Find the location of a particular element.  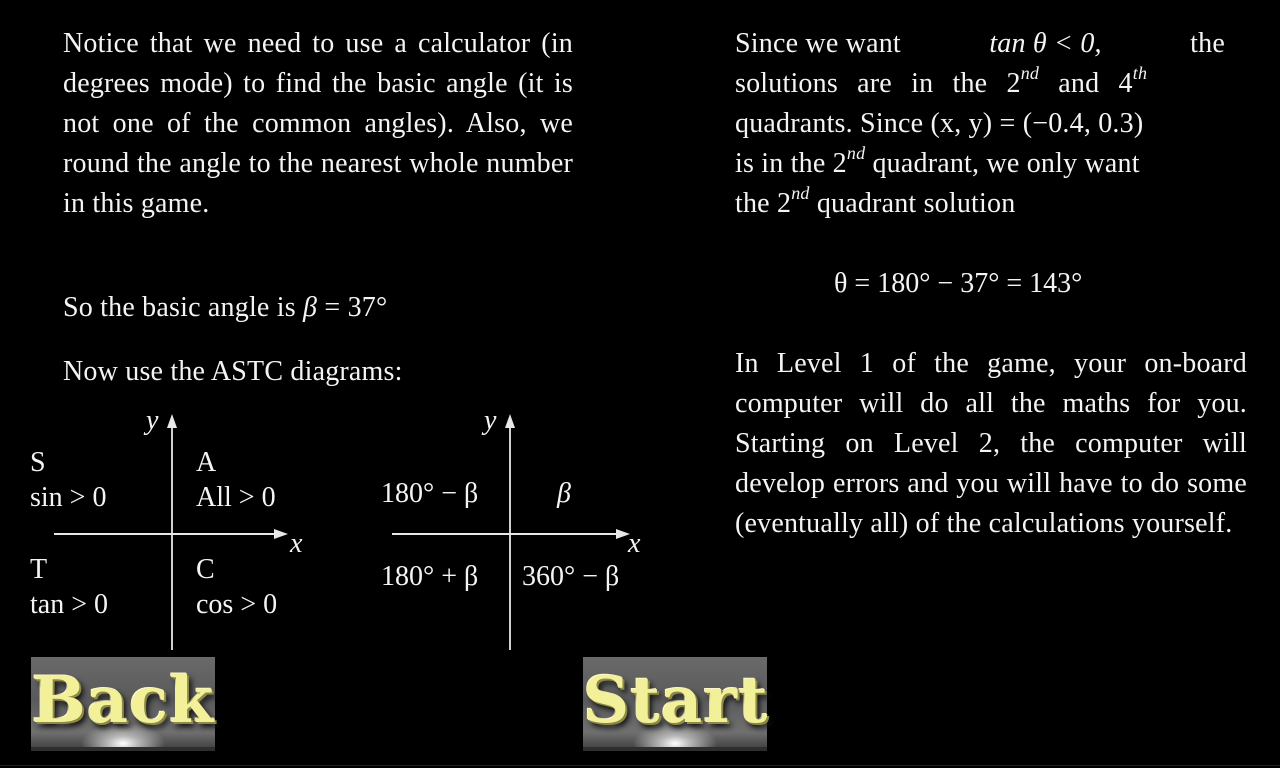

beta-symbol: β is located at coordinates (310, 307).